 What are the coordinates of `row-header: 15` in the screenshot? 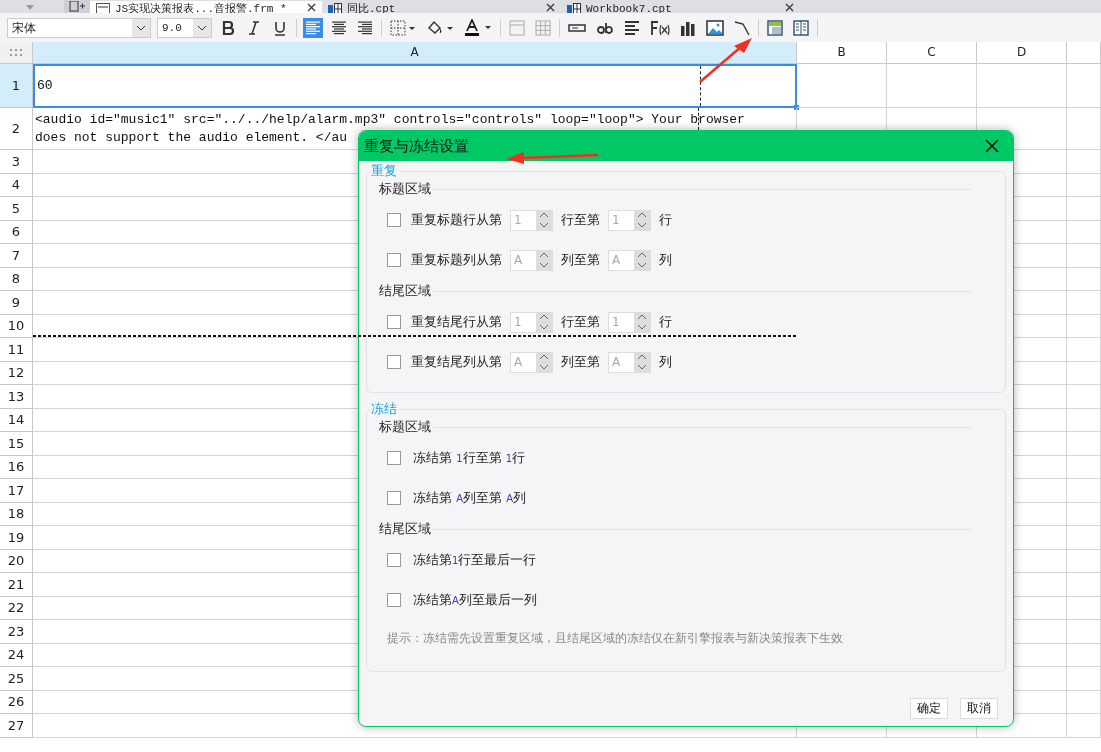 It's located at (16, 444).